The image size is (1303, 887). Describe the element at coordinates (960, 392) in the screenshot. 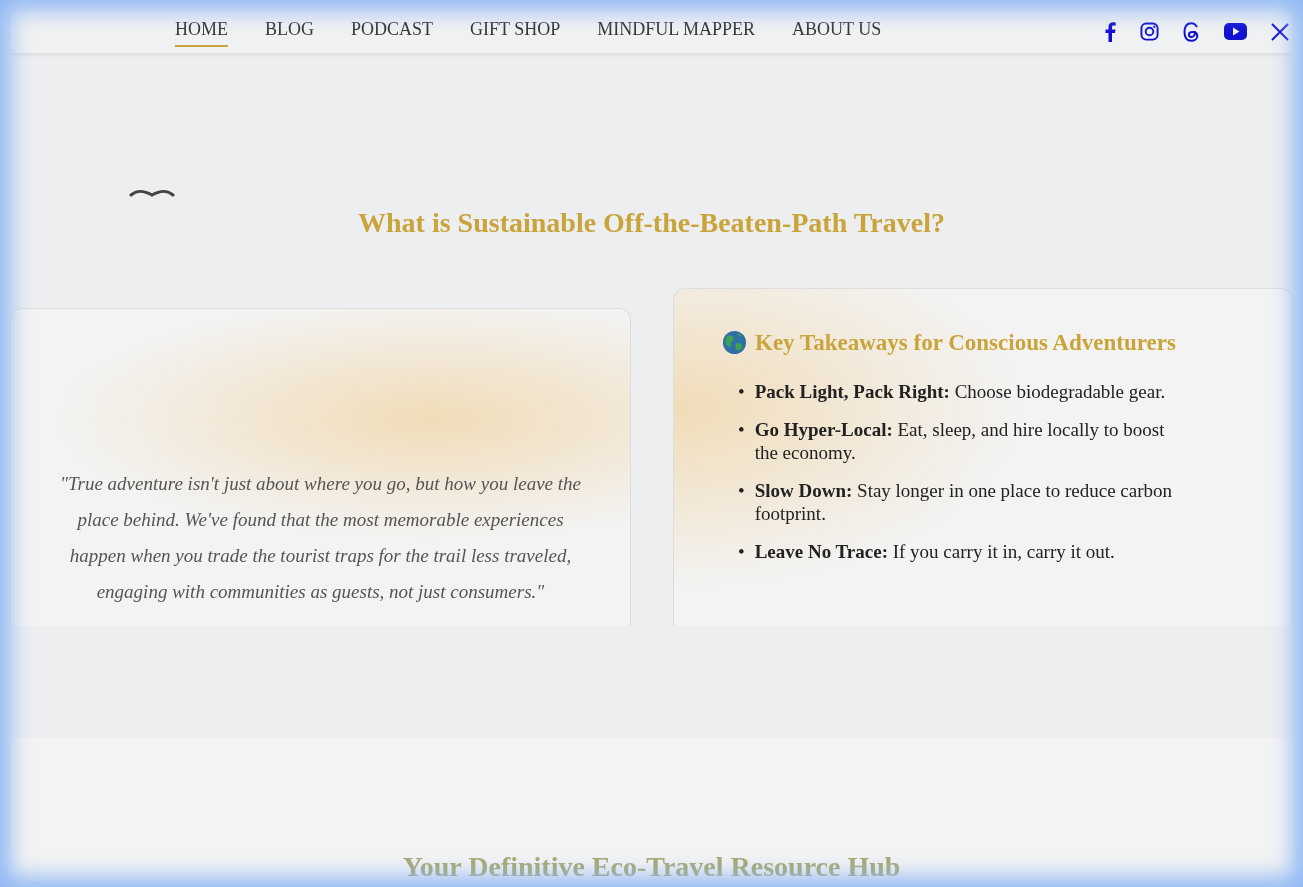

I see `takeaway-item: Pack Light, Pack Right: Choose biodegradable gear.` at that location.